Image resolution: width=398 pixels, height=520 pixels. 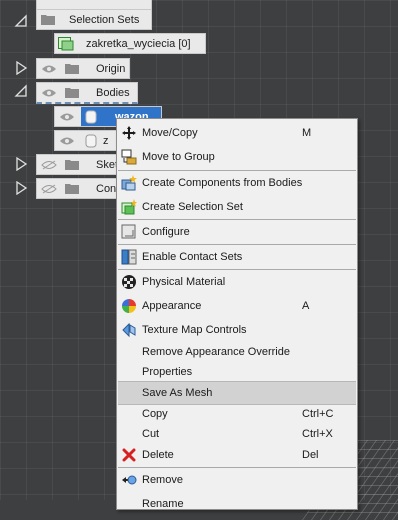 I want to click on menu-item-configure: Configure, so click(x=237, y=232).